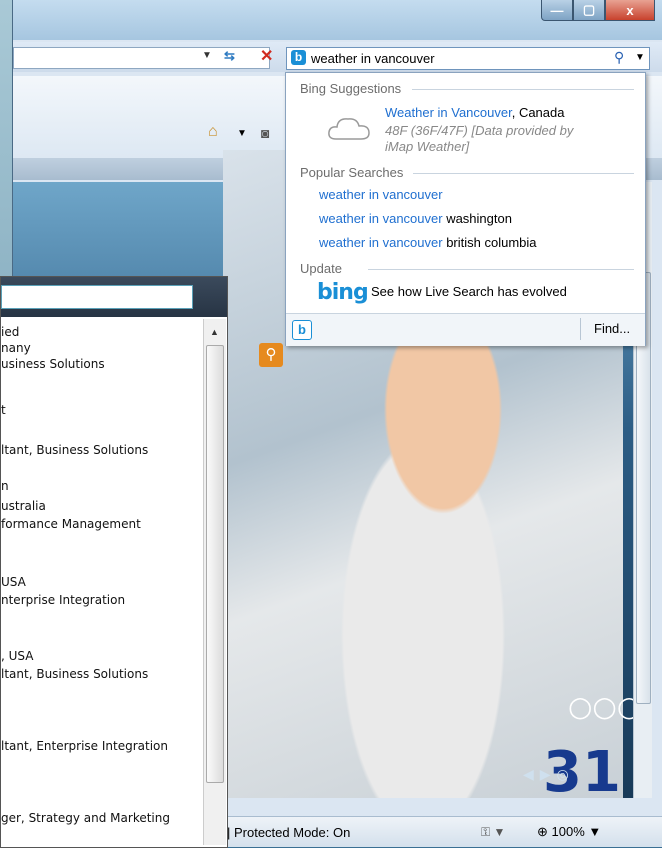 The image size is (662, 848). Describe the element at coordinates (71, 524) in the screenshot. I see `list-item: formance Management` at that location.